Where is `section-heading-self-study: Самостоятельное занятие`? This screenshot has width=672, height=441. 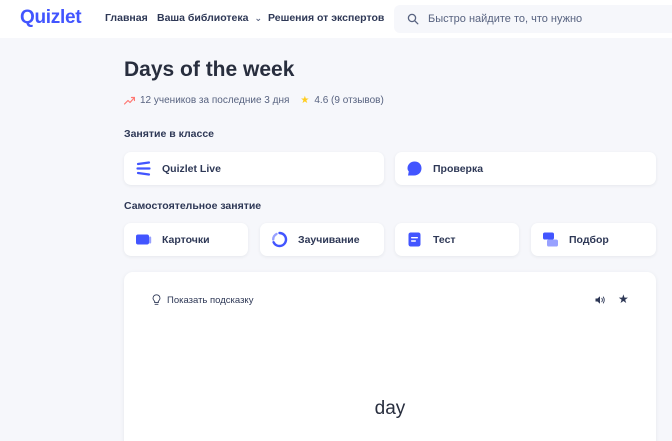
section-heading-self-study: Самостоятельное занятие is located at coordinates (193, 206).